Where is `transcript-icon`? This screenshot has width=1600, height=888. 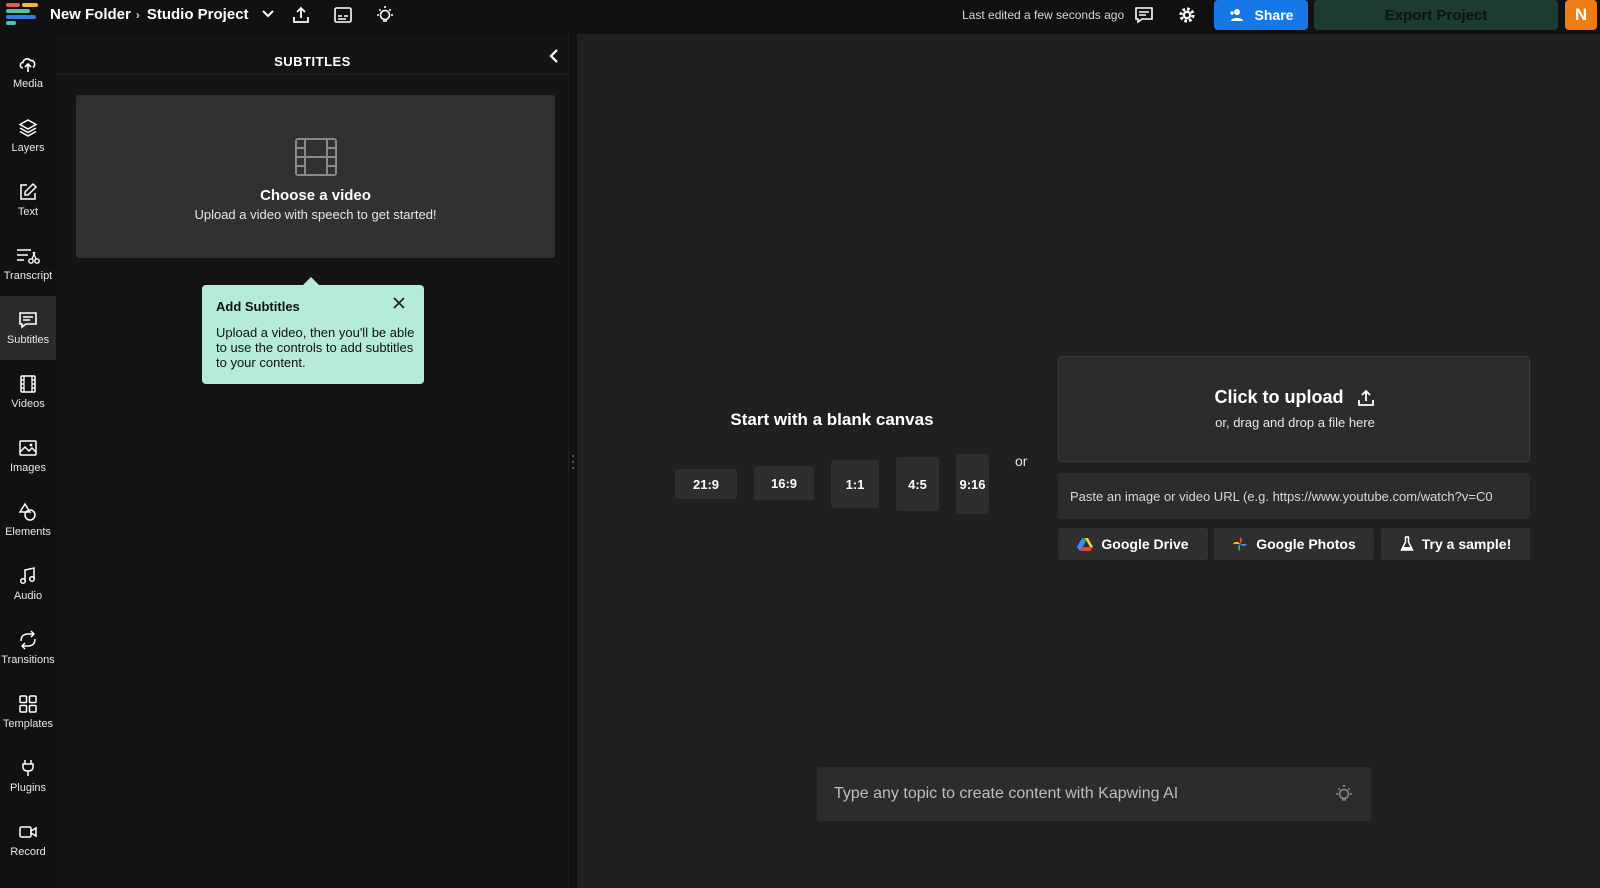 transcript-icon is located at coordinates (28, 256).